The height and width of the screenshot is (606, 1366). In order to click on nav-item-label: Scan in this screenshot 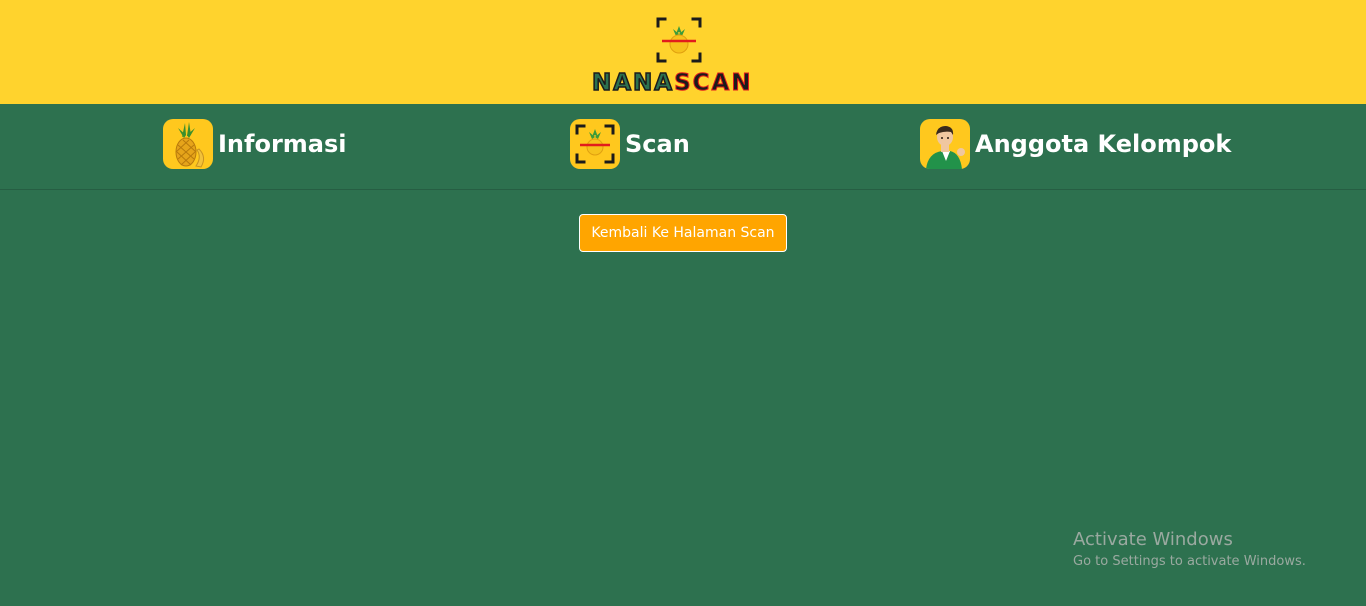, I will do `click(657, 144)`.